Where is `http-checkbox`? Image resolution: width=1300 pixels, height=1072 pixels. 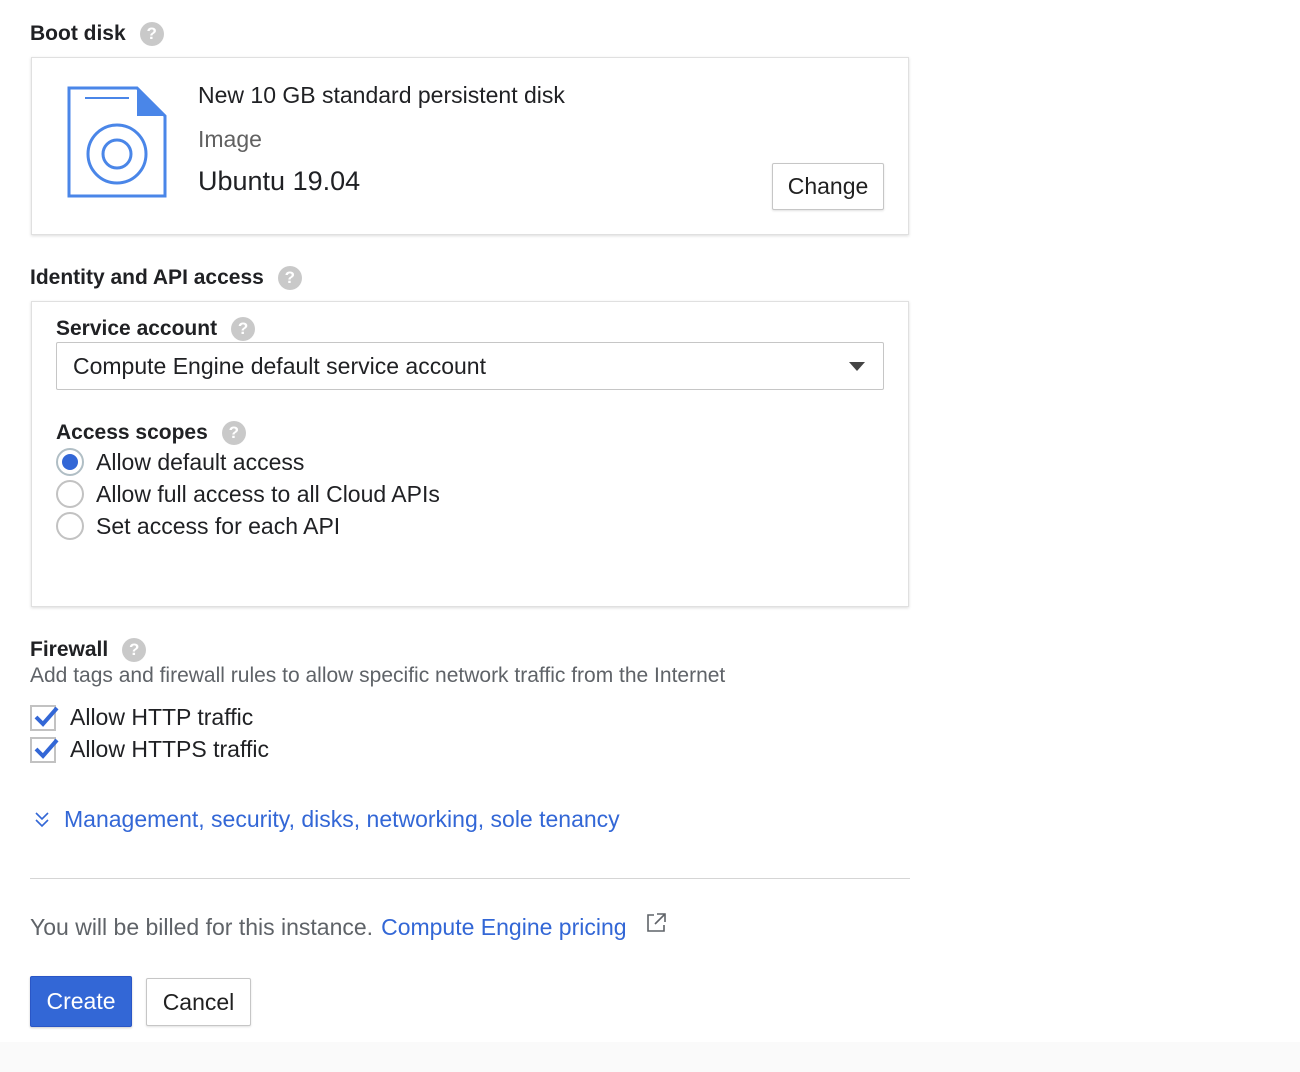
http-checkbox is located at coordinates (44, 717).